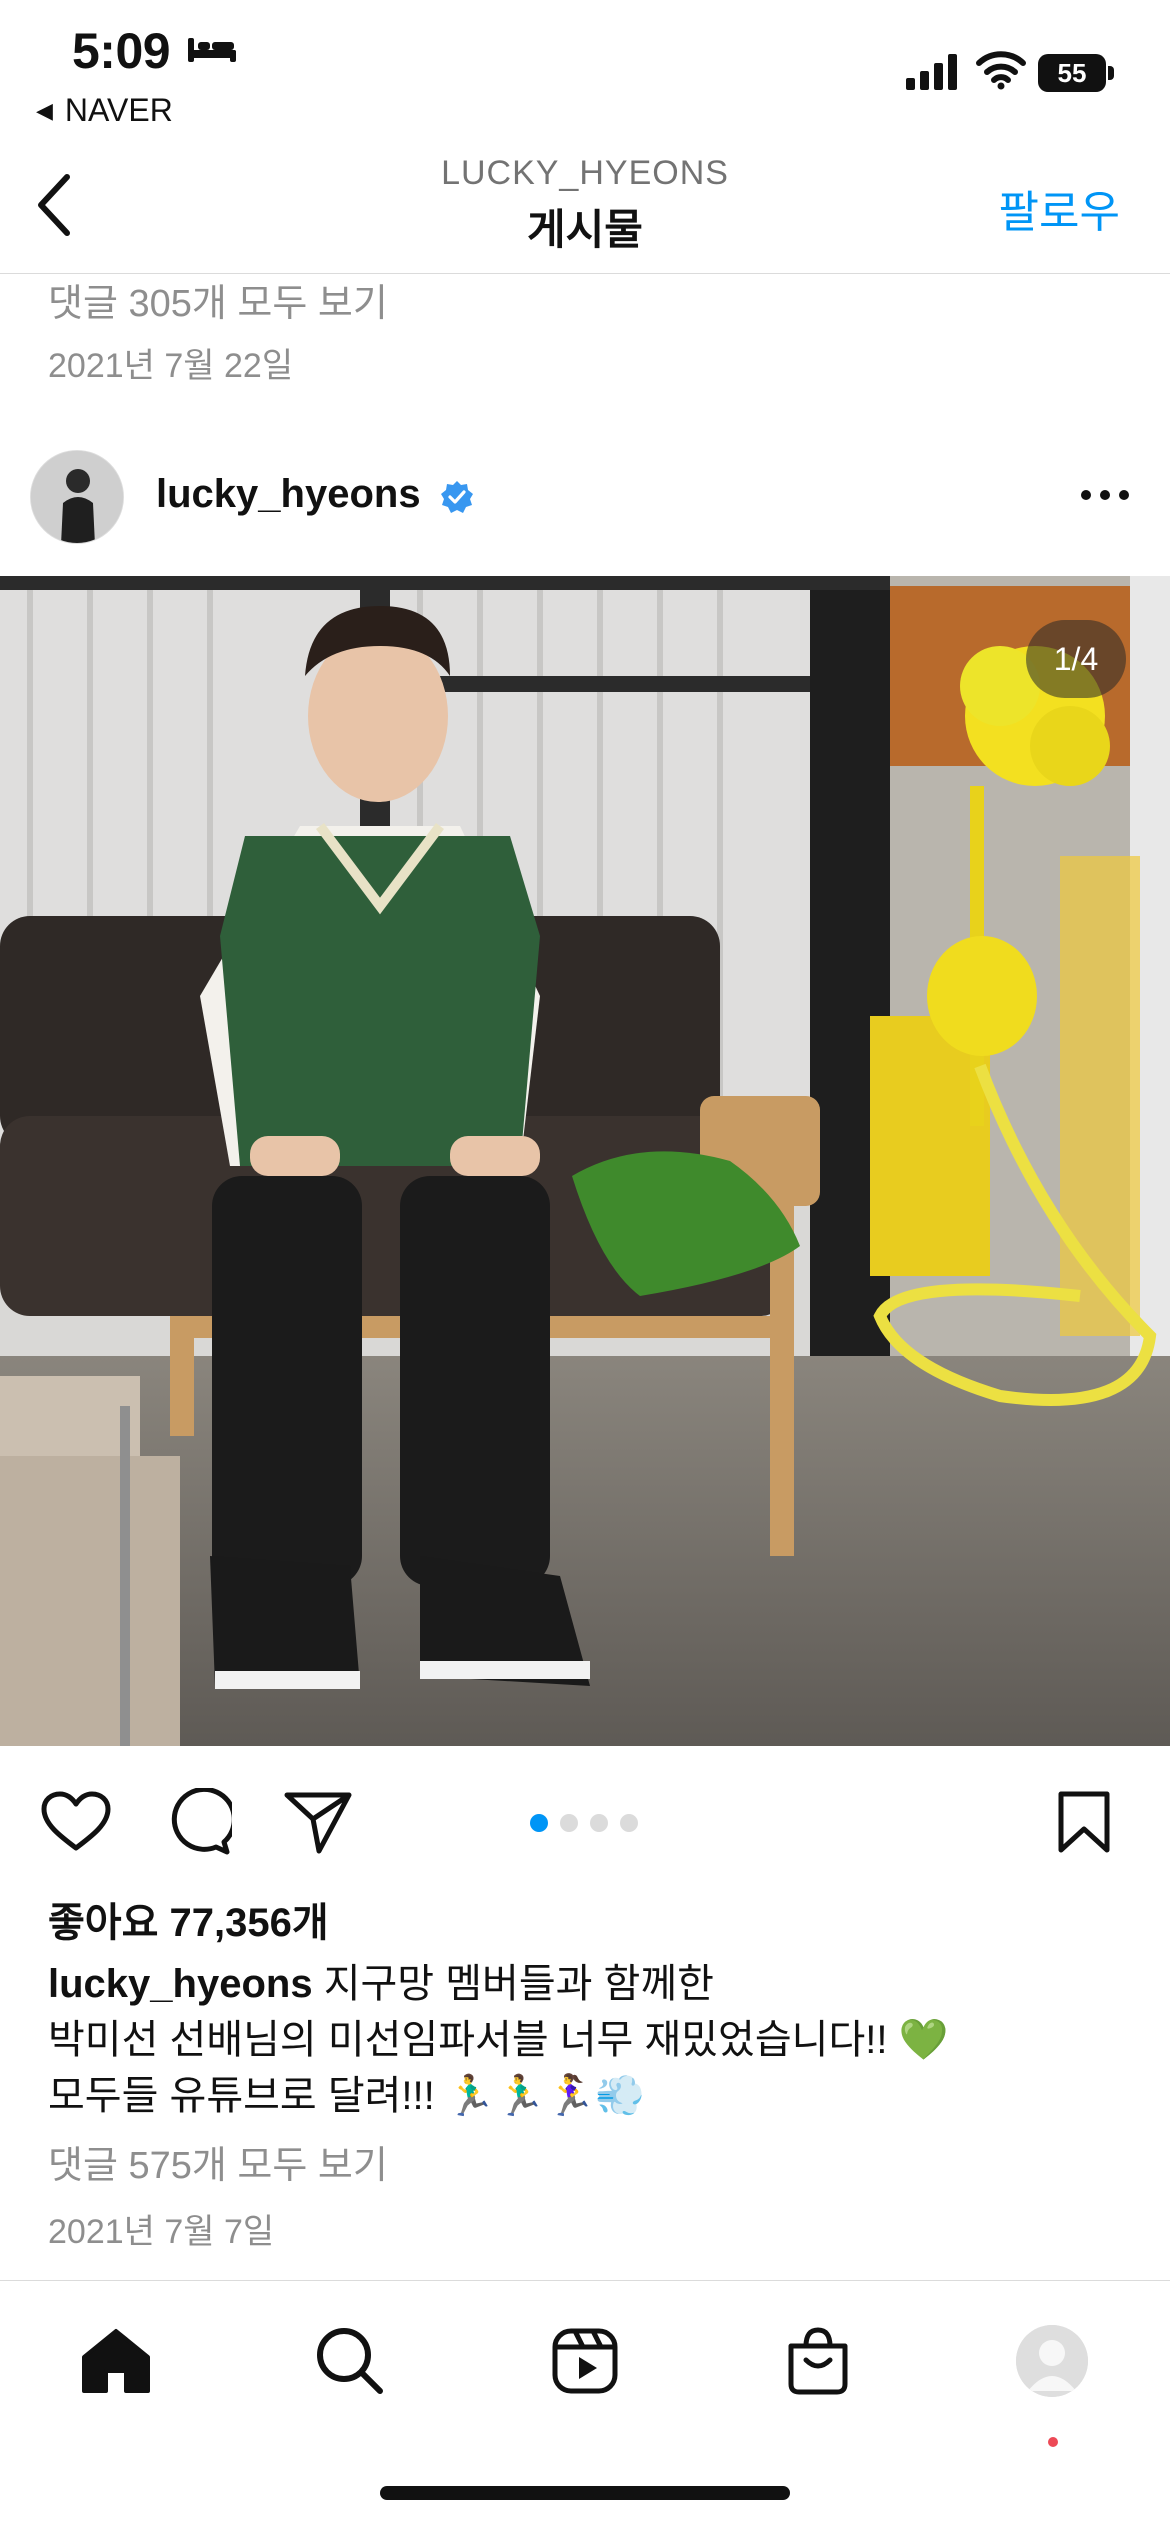 This screenshot has height=2532, width=1170. I want to click on post-header-bar: LUCKY_HYEONS 게시물 팔로우, so click(585, 207).